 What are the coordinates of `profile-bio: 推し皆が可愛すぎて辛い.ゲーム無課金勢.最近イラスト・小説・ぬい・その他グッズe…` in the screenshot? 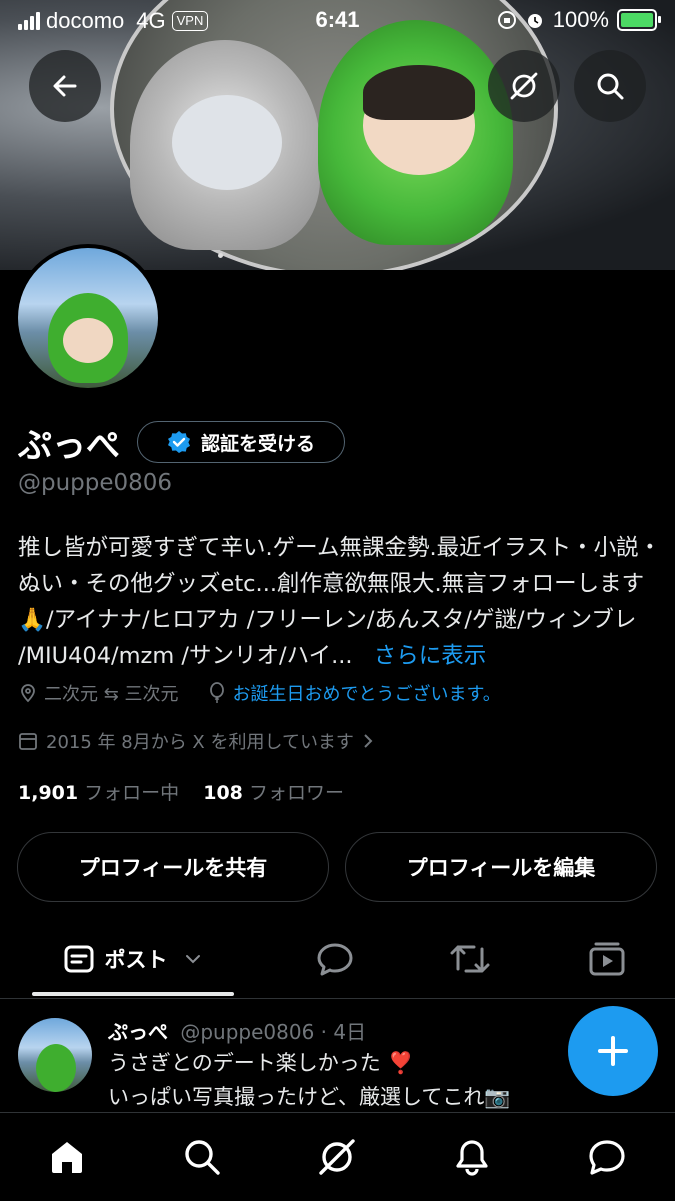 It's located at (340, 602).